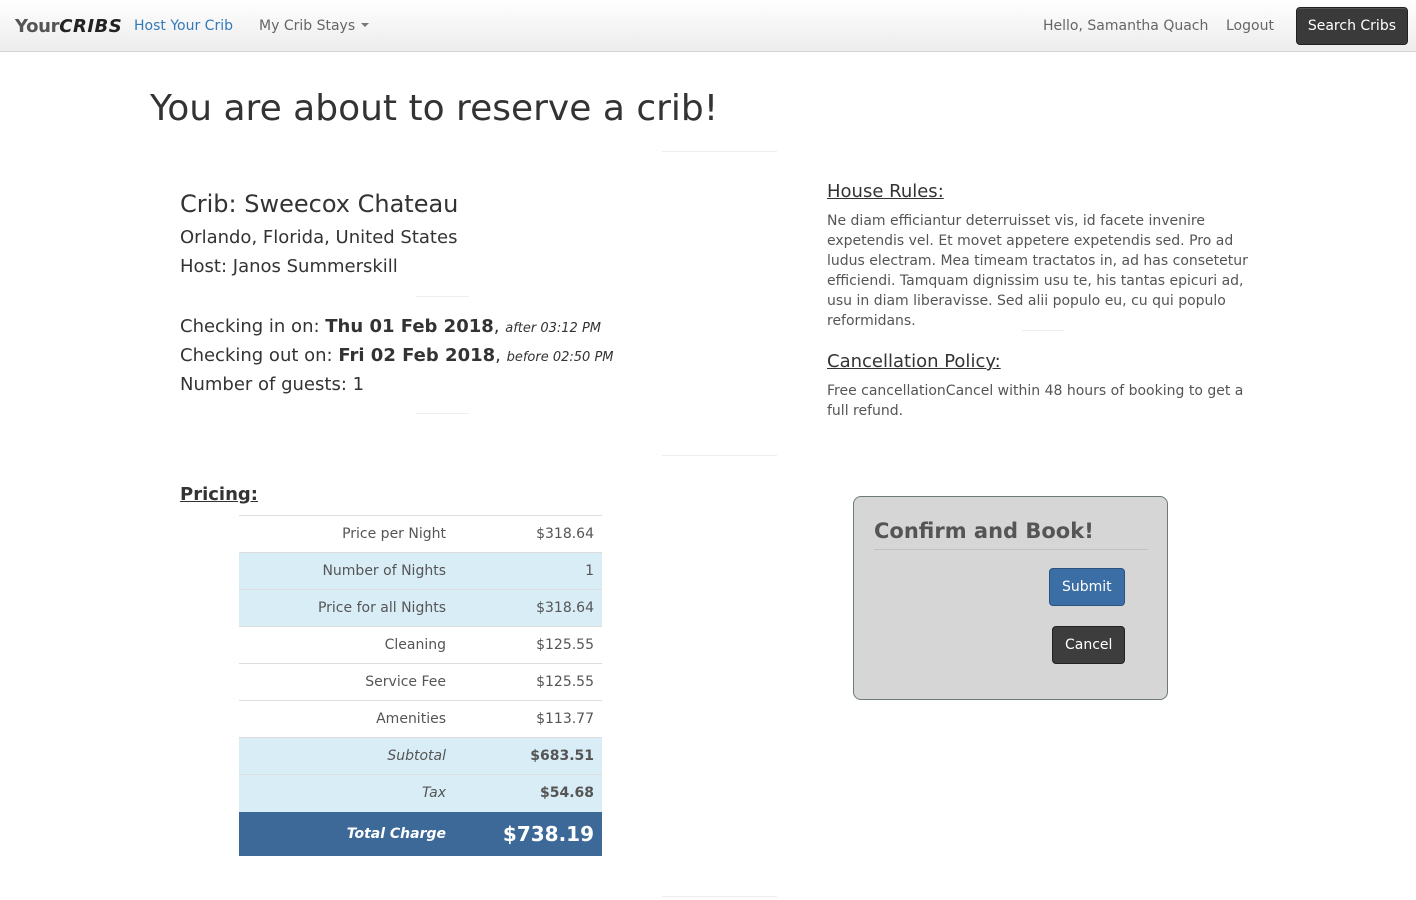  What do you see at coordinates (219, 494) in the screenshot?
I see `pricing-heading: Pricing:` at bounding box center [219, 494].